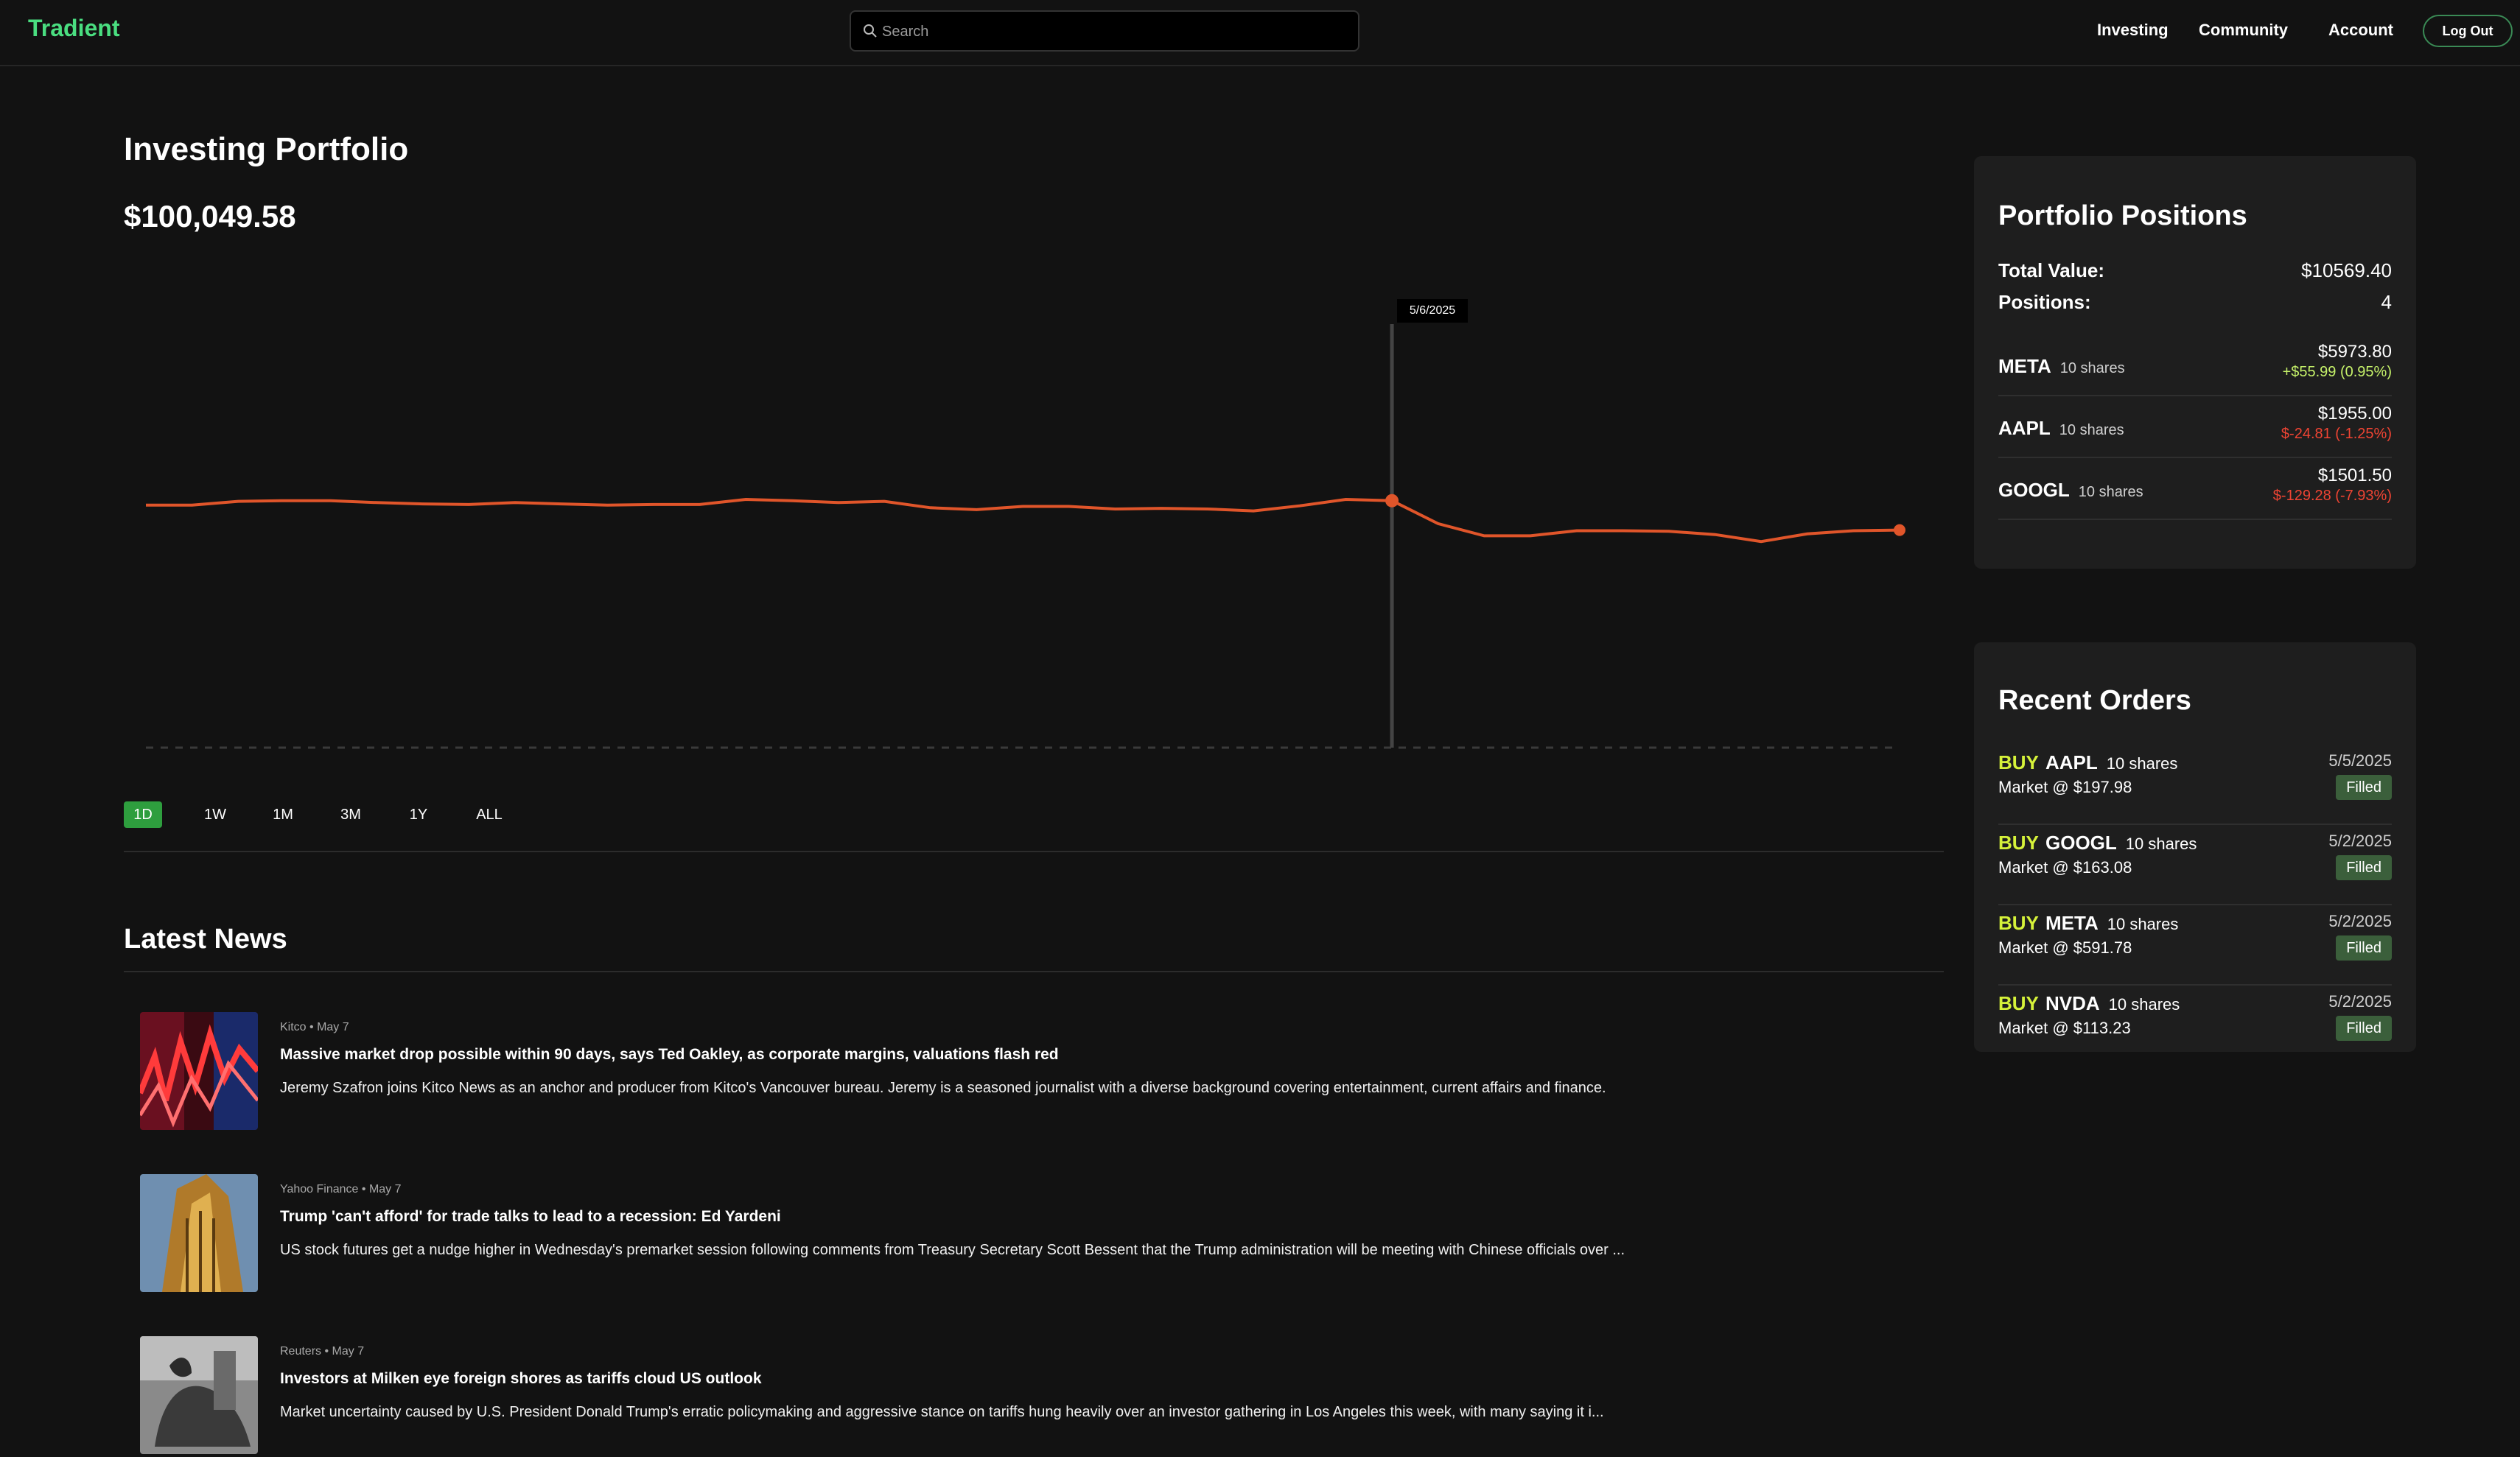 Image resolution: width=2520 pixels, height=1457 pixels. What do you see at coordinates (2044, 302) in the screenshot?
I see `positions-count-label: Positions:` at bounding box center [2044, 302].